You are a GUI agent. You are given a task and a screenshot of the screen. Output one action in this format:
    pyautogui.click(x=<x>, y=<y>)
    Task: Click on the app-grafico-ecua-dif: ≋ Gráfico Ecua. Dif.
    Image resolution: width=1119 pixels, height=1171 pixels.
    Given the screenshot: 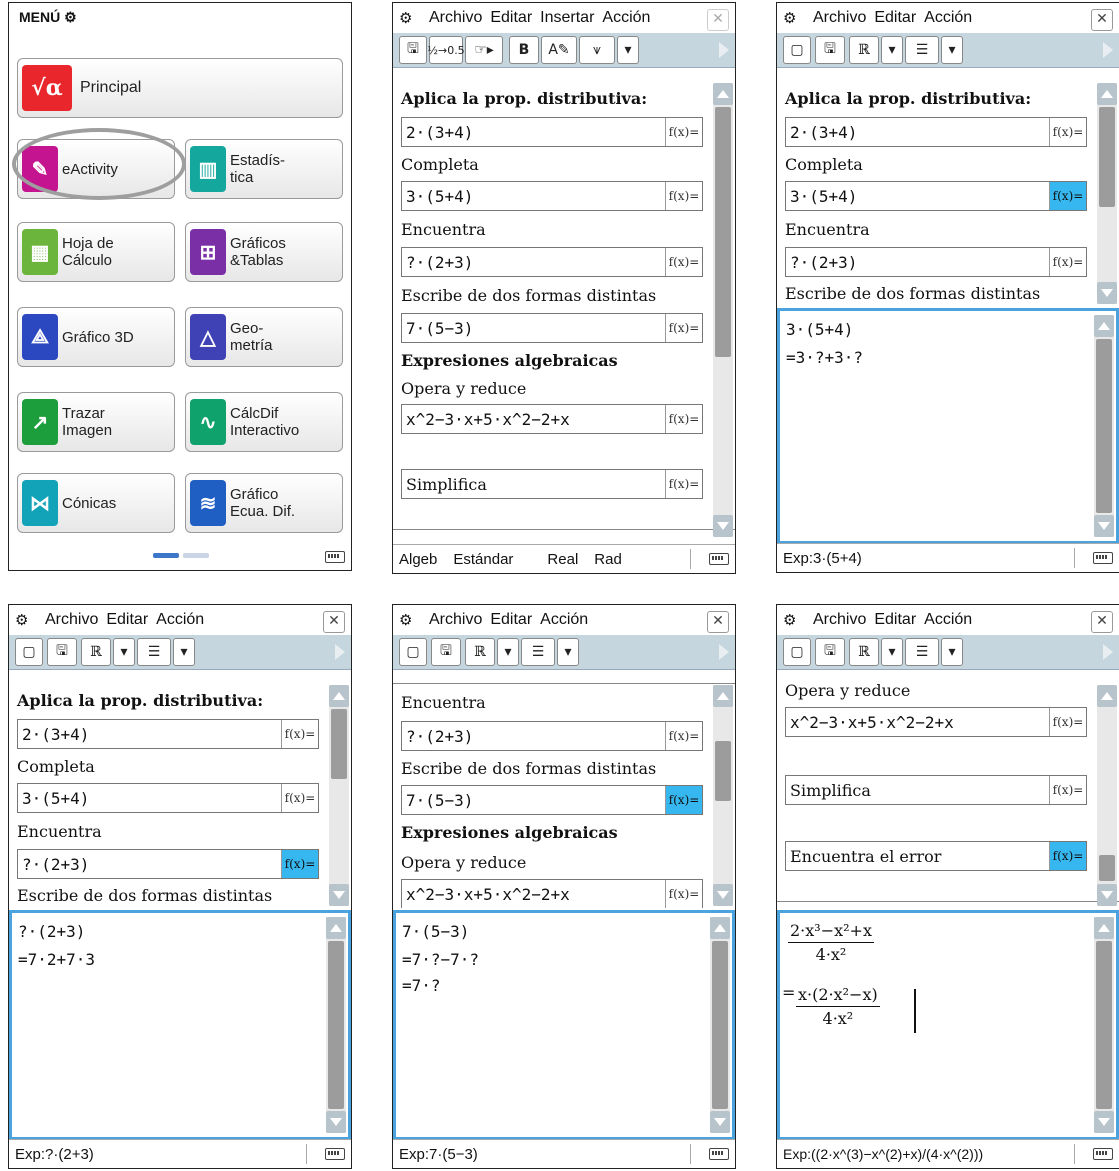 What is the action you would take?
    pyautogui.click(x=264, y=503)
    